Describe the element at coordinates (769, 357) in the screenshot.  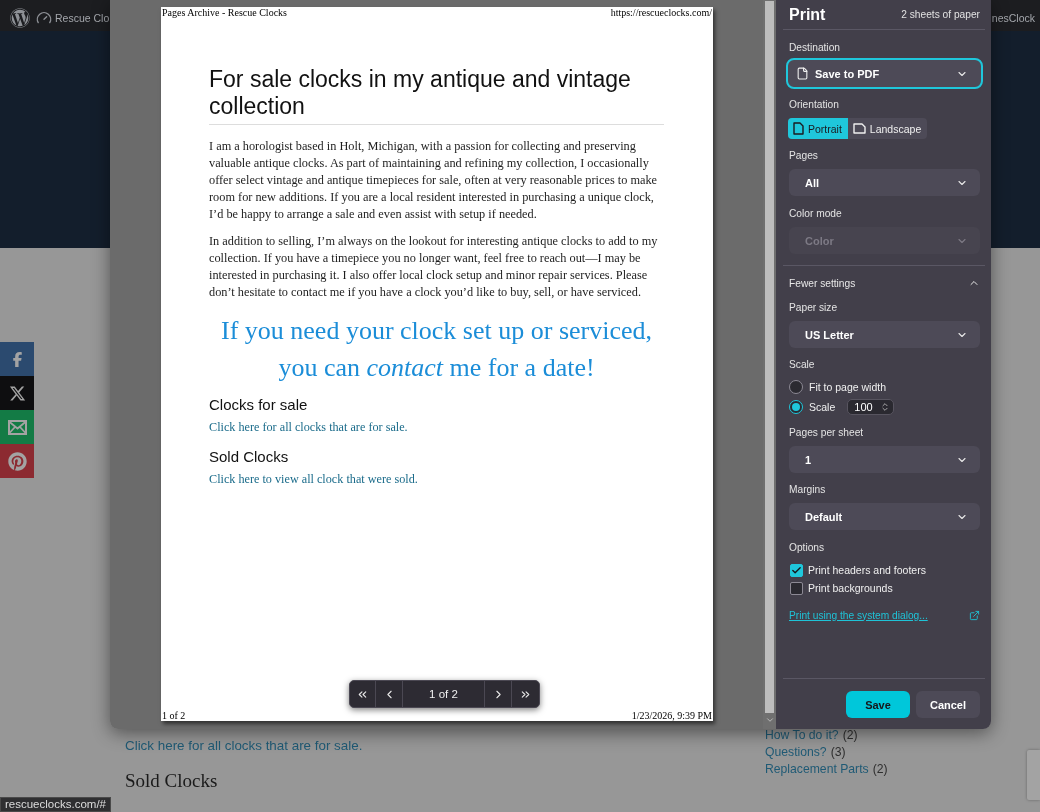
I see `scrollbar-thumb` at that location.